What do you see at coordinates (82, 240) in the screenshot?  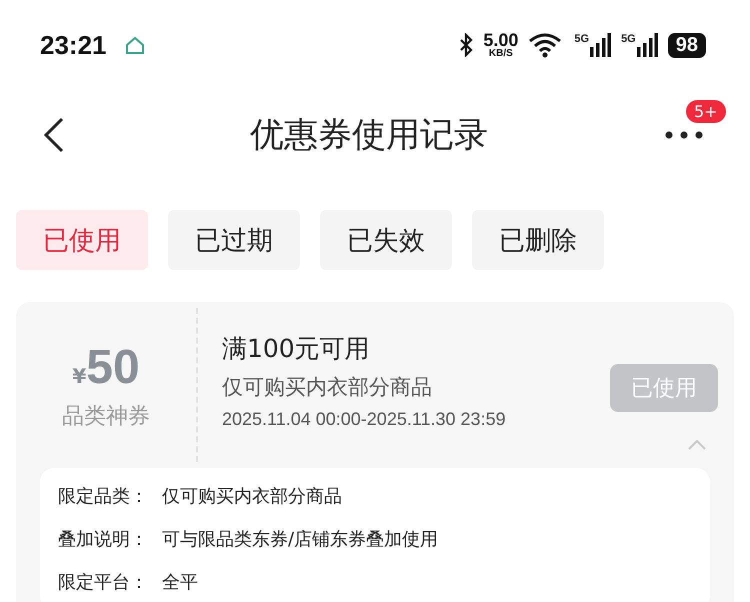 I see `filter-tab: 已使用` at bounding box center [82, 240].